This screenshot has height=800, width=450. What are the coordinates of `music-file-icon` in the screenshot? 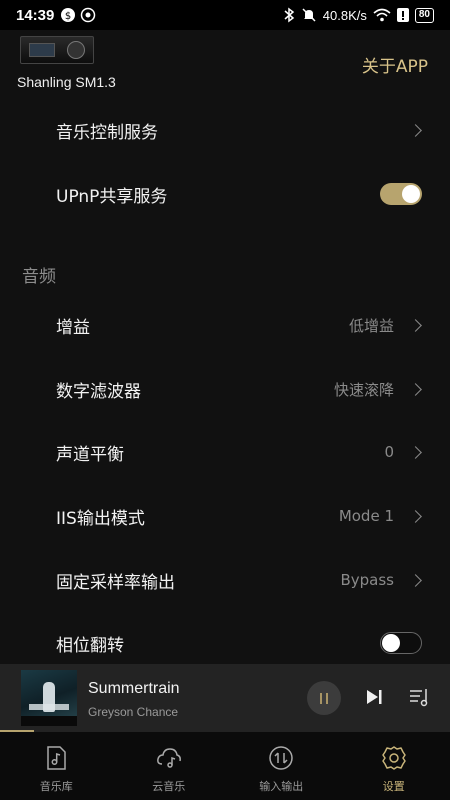 It's located at (56, 758).